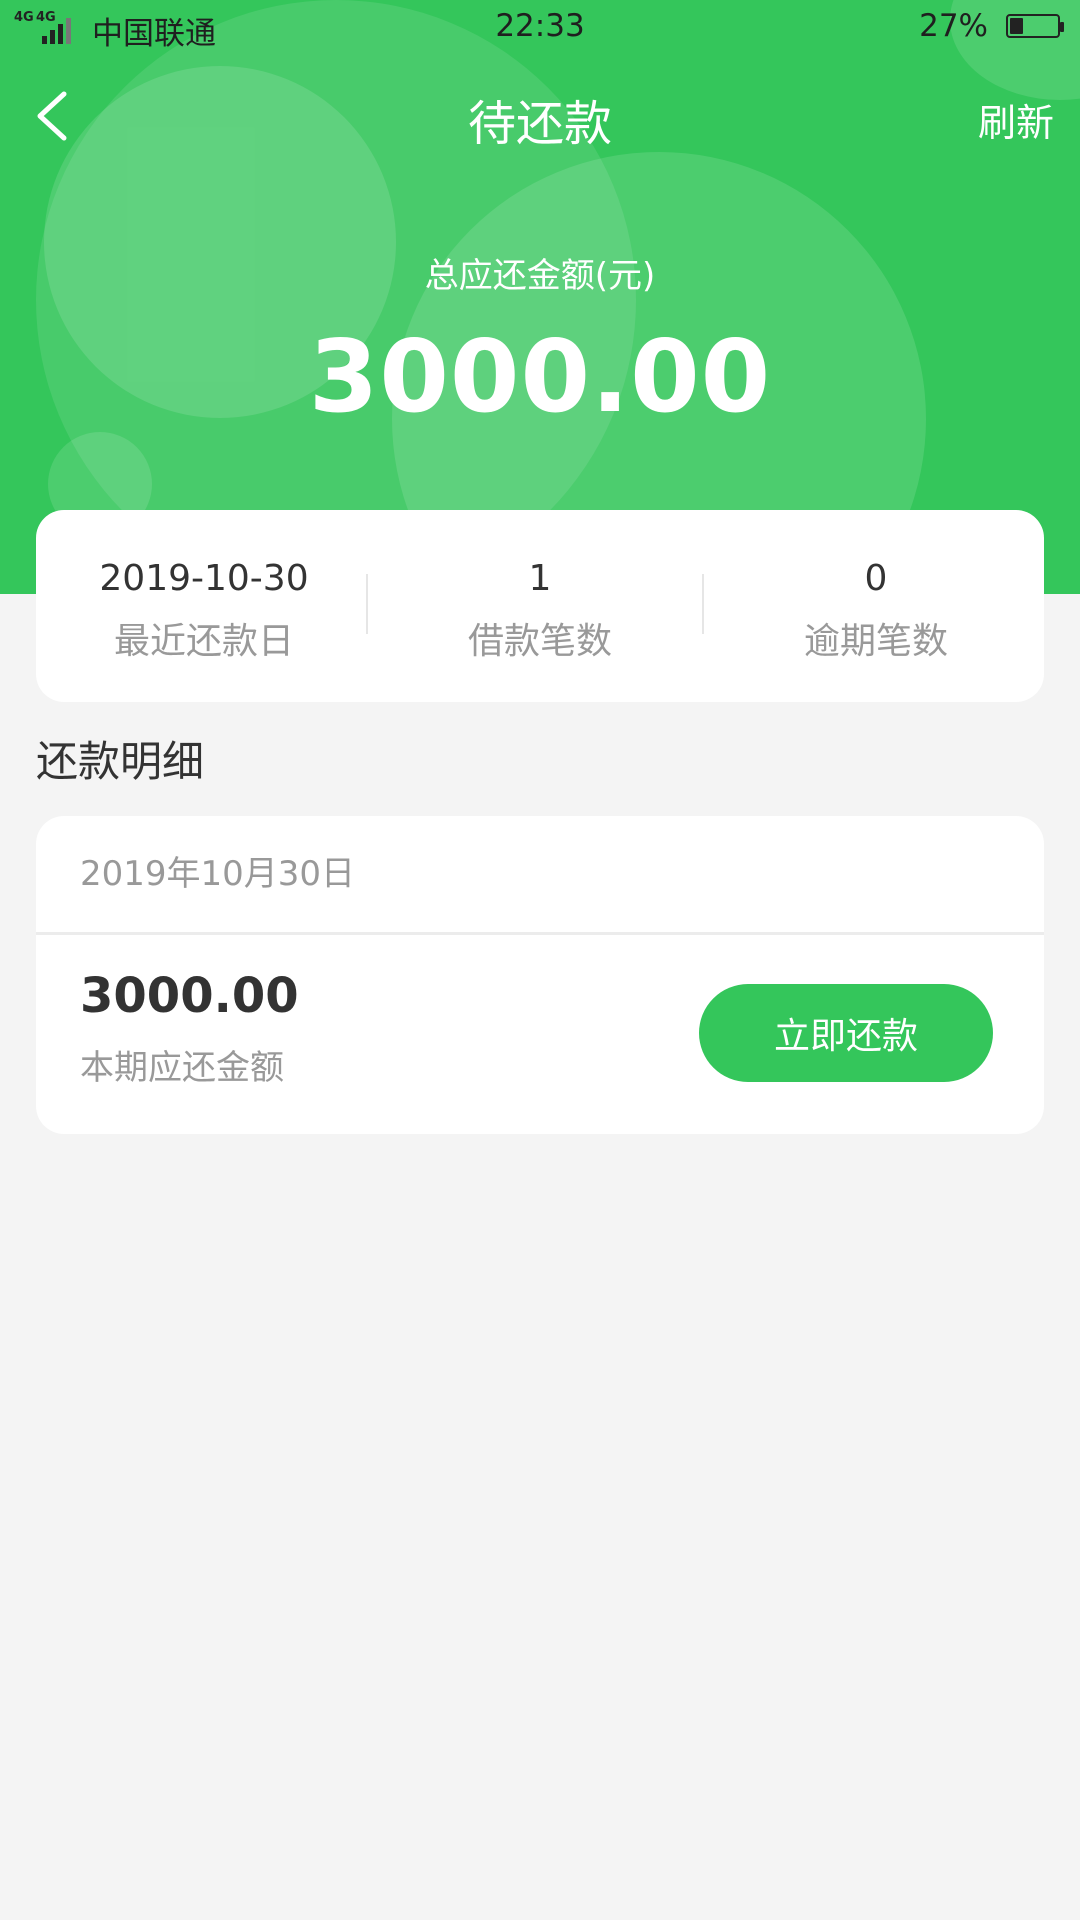 The width and height of the screenshot is (1080, 1920). Describe the element at coordinates (953, 26) in the screenshot. I see `battery-percent: 27%` at that location.